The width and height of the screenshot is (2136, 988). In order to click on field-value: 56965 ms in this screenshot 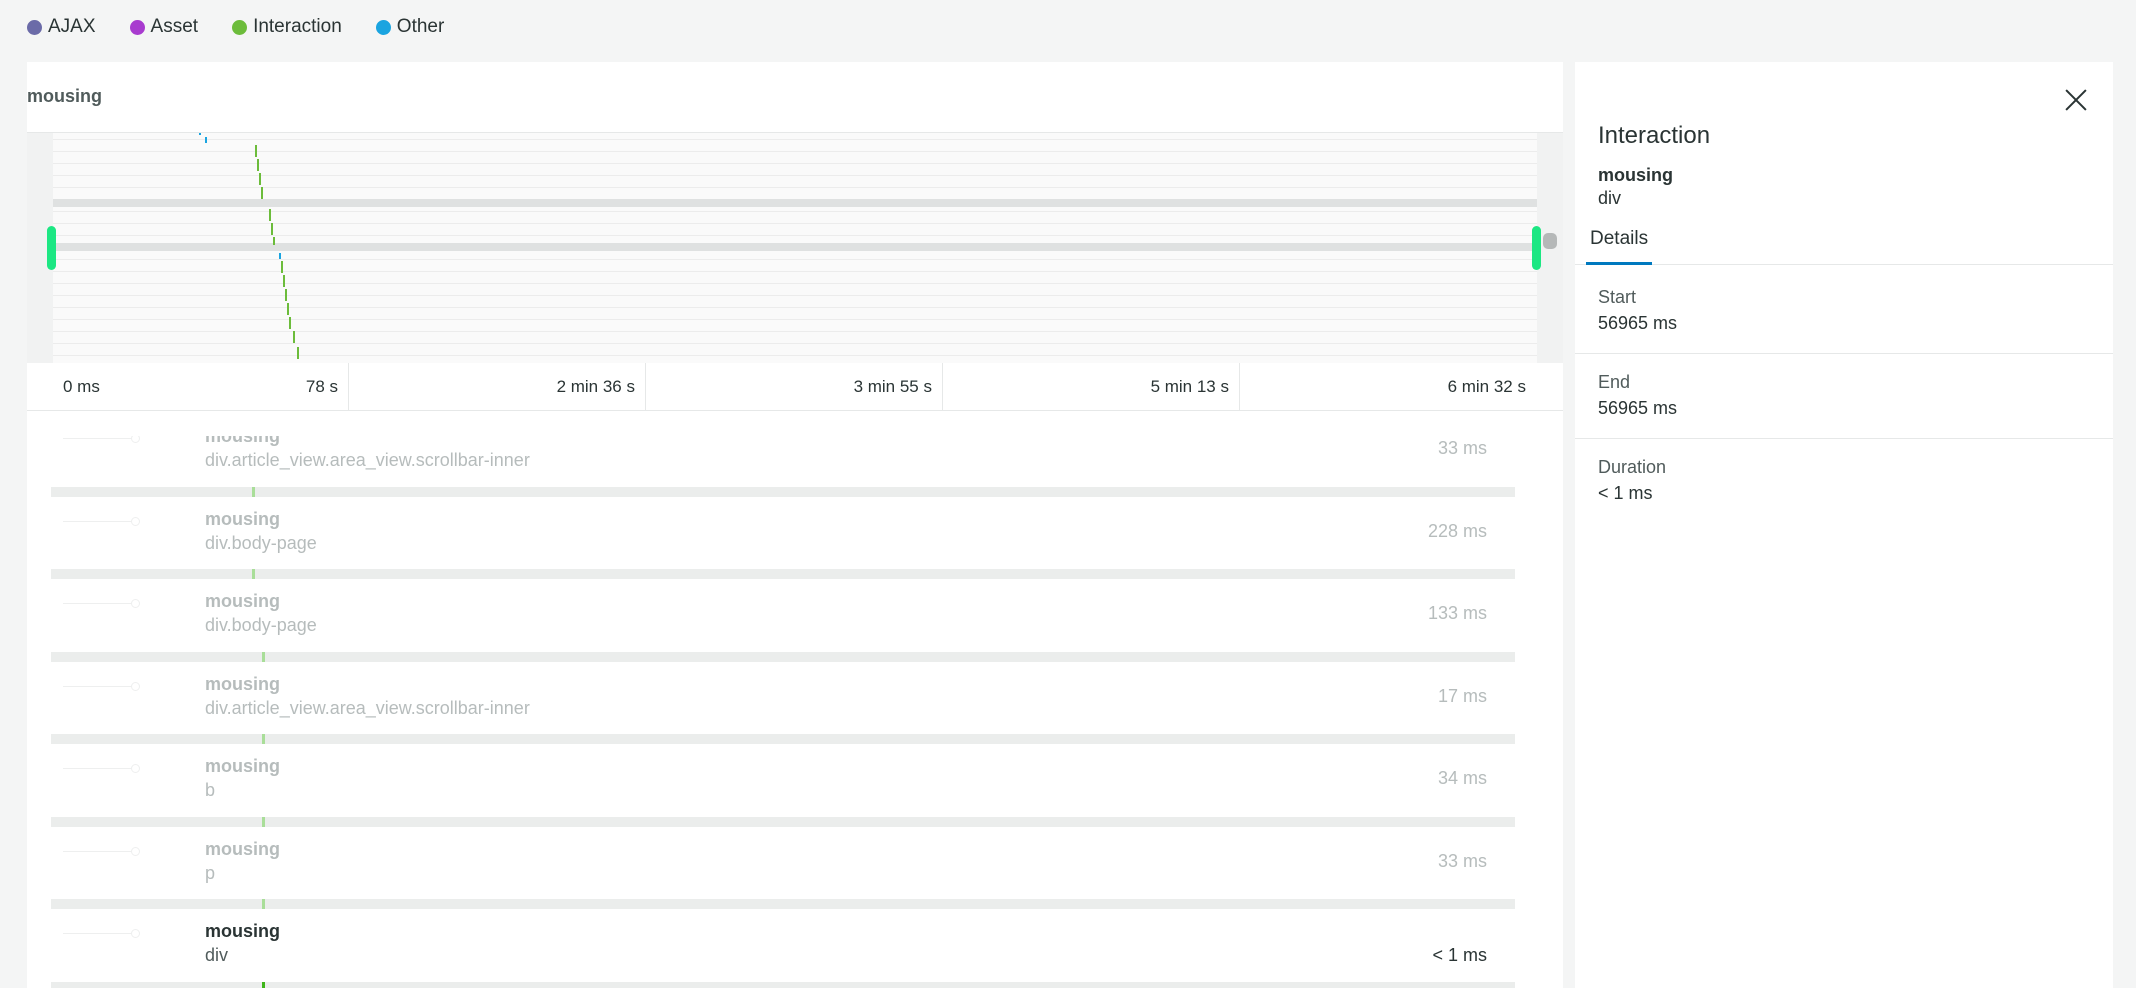, I will do `click(1638, 323)`.